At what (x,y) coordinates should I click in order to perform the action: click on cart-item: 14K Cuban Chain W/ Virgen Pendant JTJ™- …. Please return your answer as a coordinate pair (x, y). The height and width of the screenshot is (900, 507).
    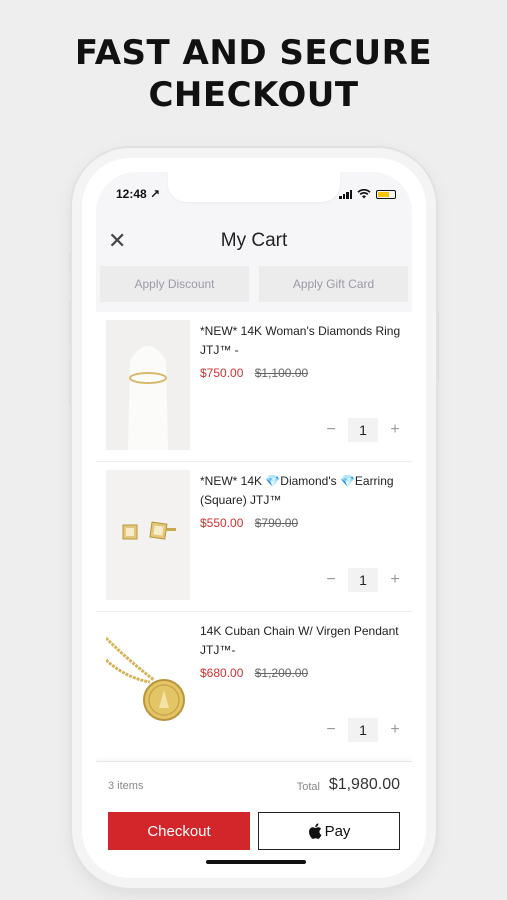
    Looking at the image, I should click on (254, 687).